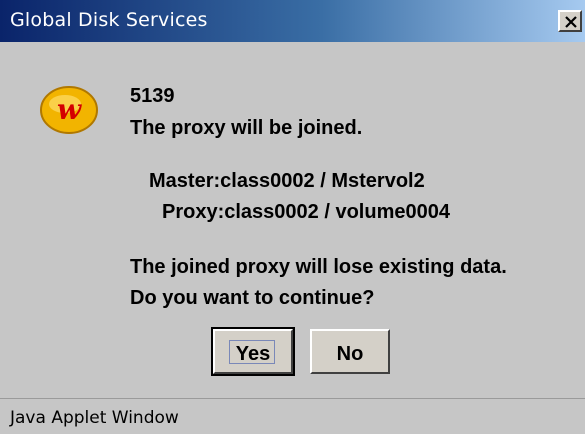 This screenshot has height=434, width=585. I want to click on web-w-logo-icon: w, so click(69, 110).